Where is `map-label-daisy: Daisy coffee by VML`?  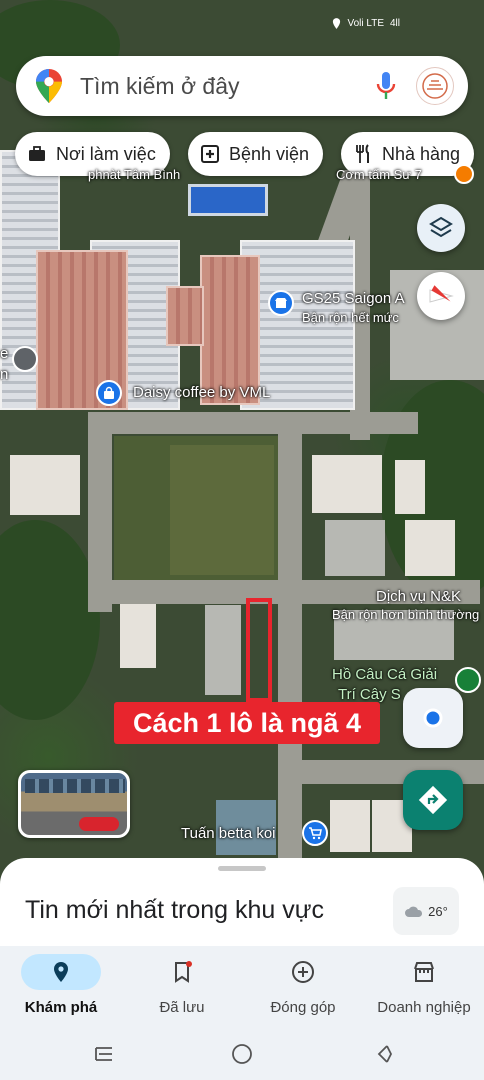 map-label-daisy: Daisy coffee by VML is located at coordinates (201, 392).